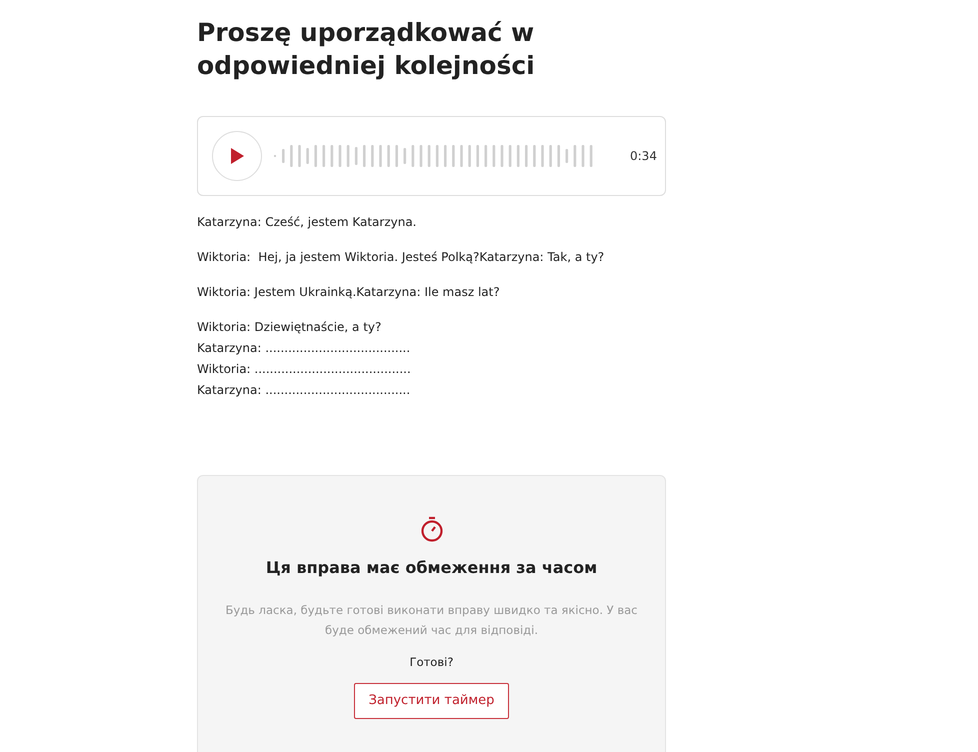 Image resolution: width=978 pixels, height=752 pixels. I want to click on stopwatch-icon, so click(432, 529).